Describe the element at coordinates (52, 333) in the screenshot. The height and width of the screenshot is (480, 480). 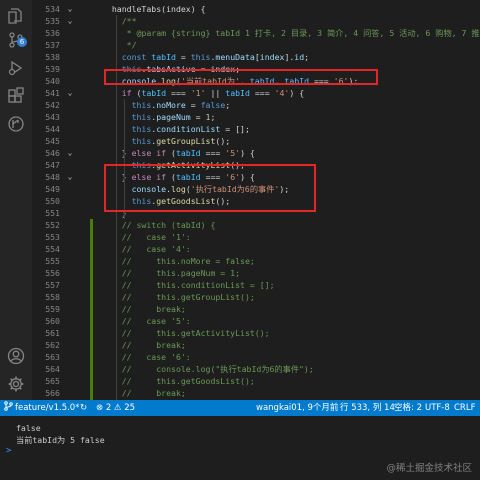
I see `line-number: 561` at that location.